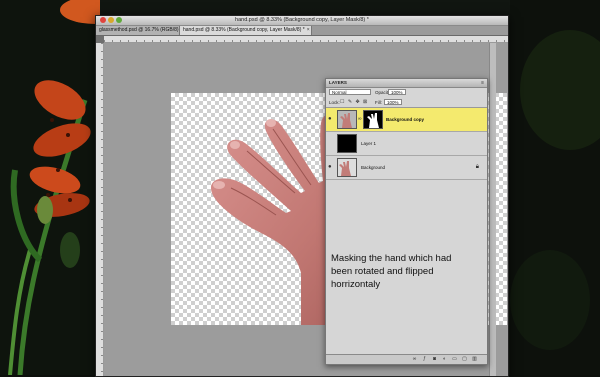 This screenshot has width=600, height=377. I want to click on layers-panel-header: LAYERS ≡, so click(406, 83).